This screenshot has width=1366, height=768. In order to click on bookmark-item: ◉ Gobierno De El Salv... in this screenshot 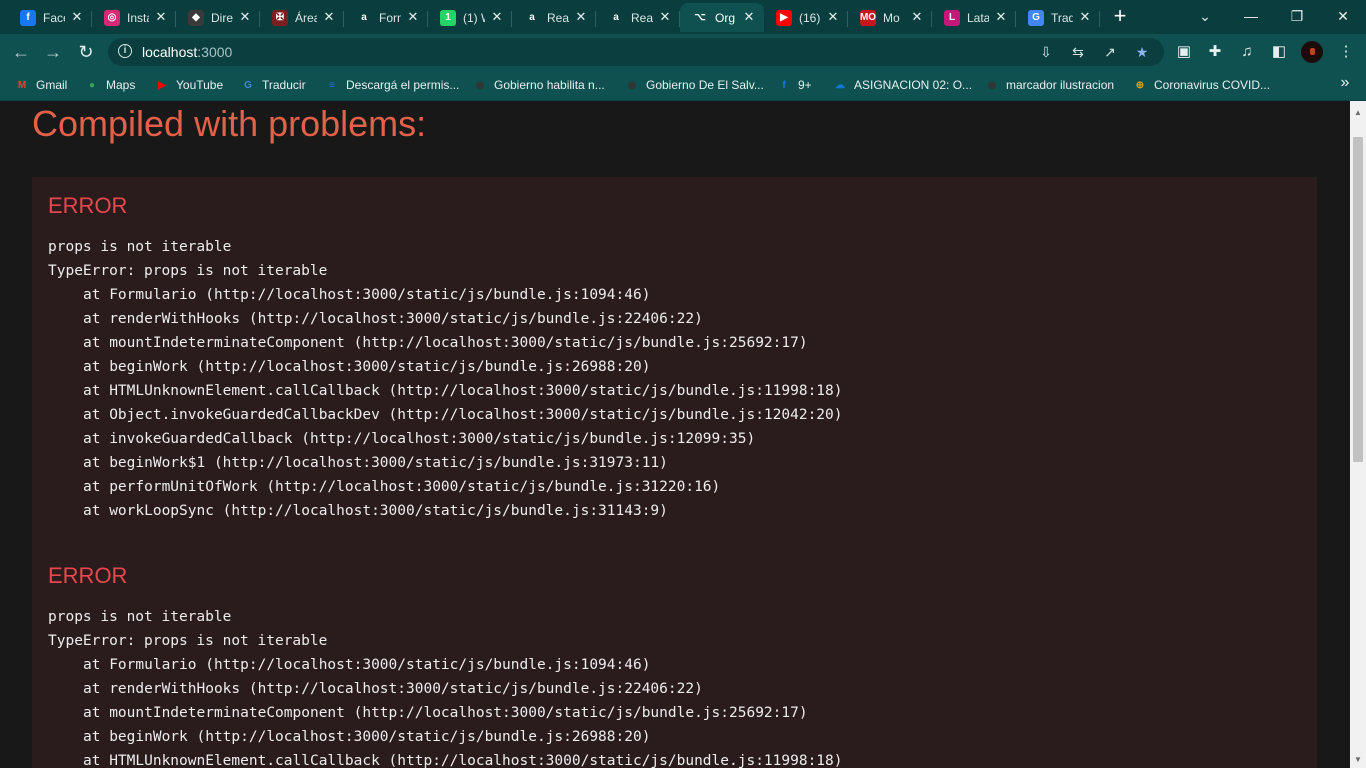, I will do `click(694, 85)`.